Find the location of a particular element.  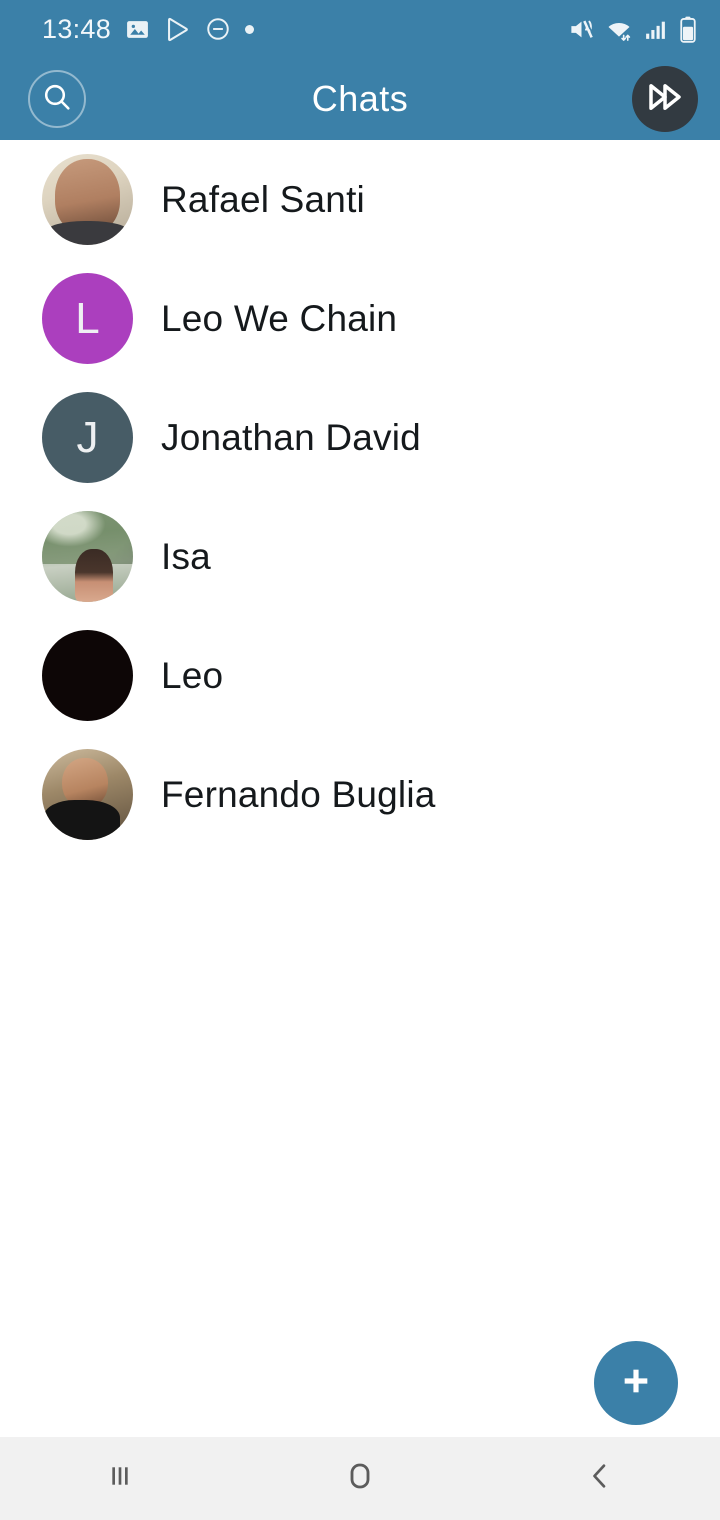

home-button is located at coordinates (360, 1478).